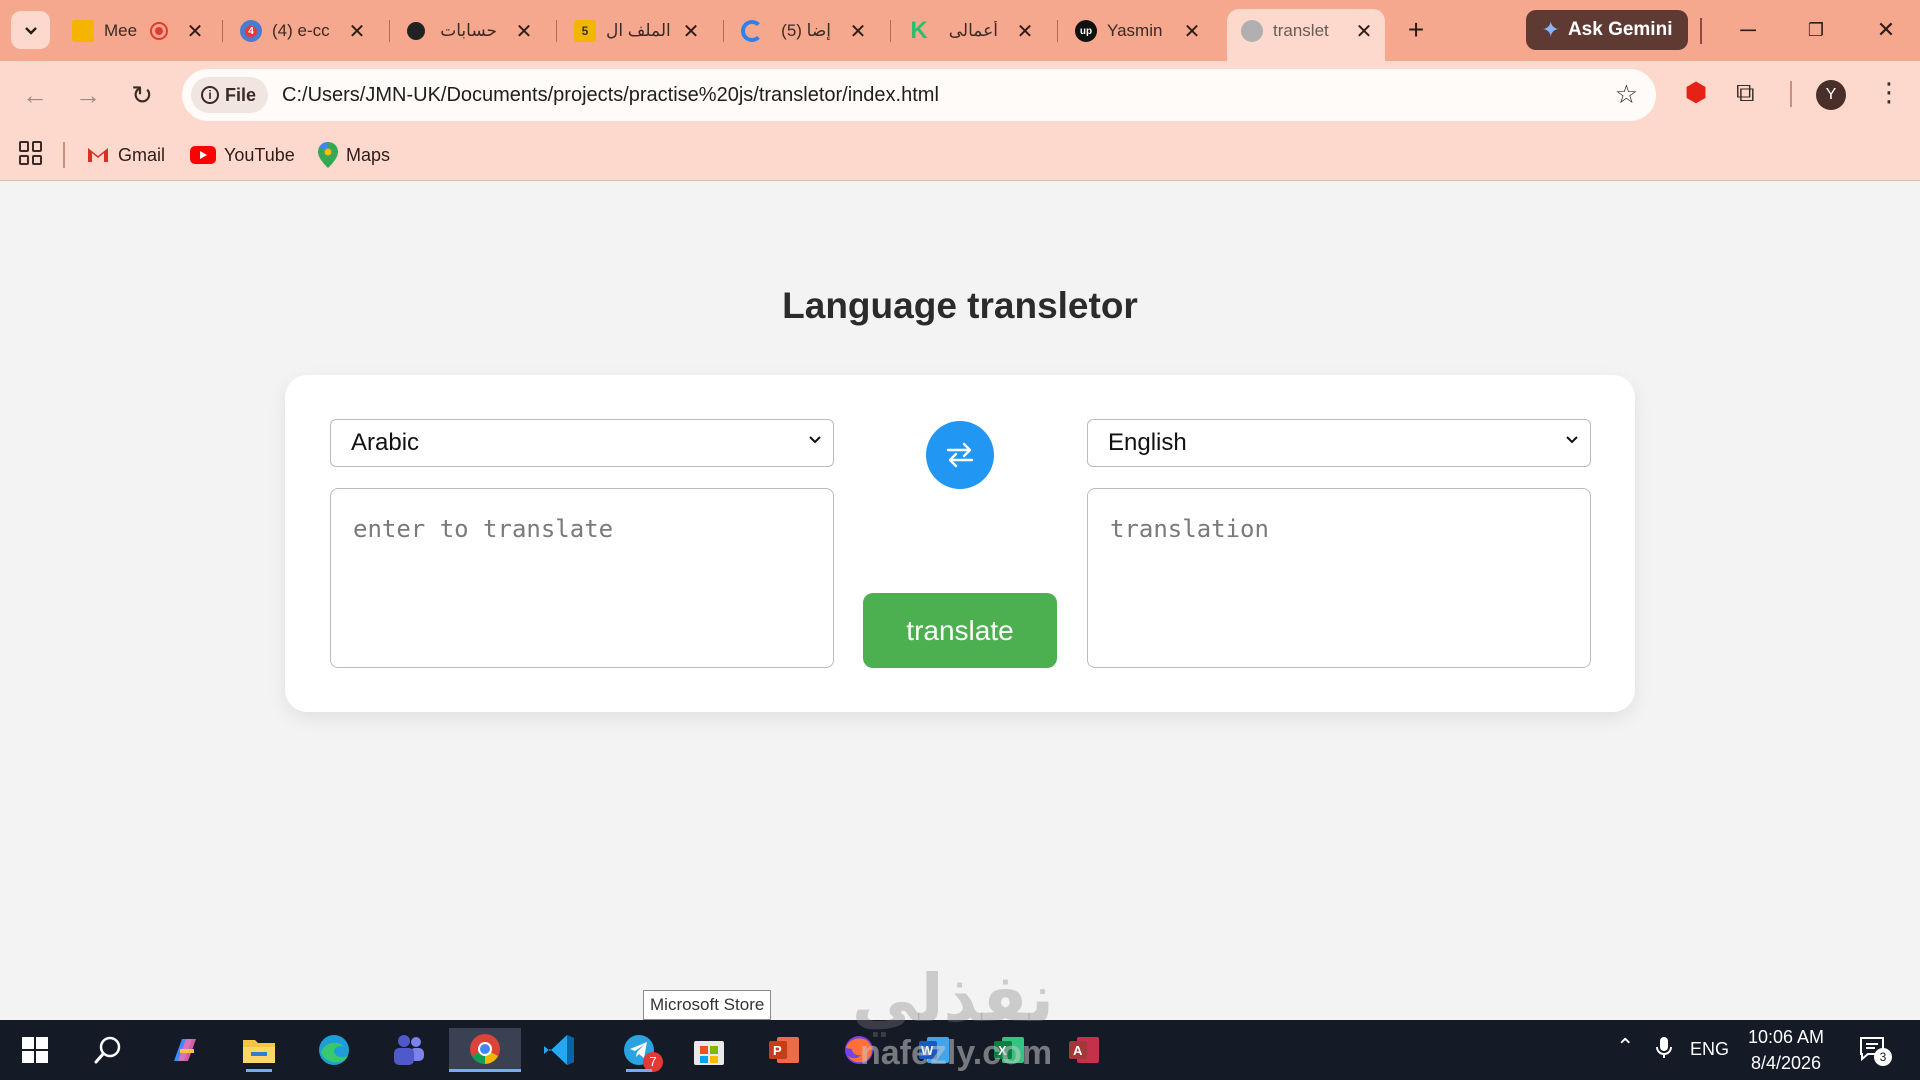  I want to click on translation-output: translation, so click(1339, 578).